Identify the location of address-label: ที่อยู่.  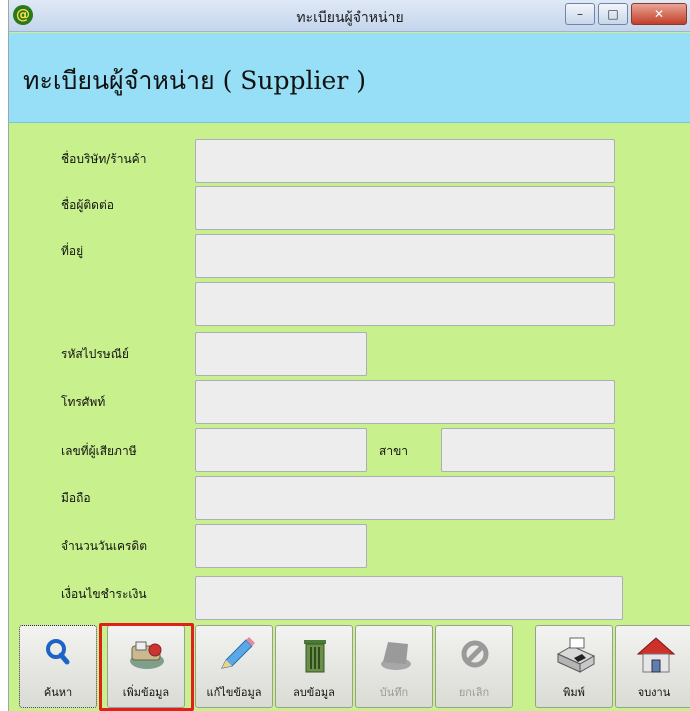
(72, 251).